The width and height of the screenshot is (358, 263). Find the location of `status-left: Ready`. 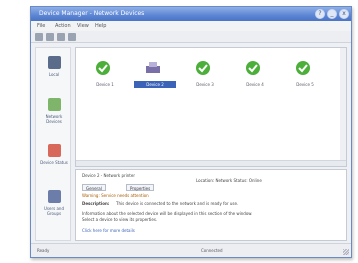

status-left: Ready is located at coordinates (43, 250).